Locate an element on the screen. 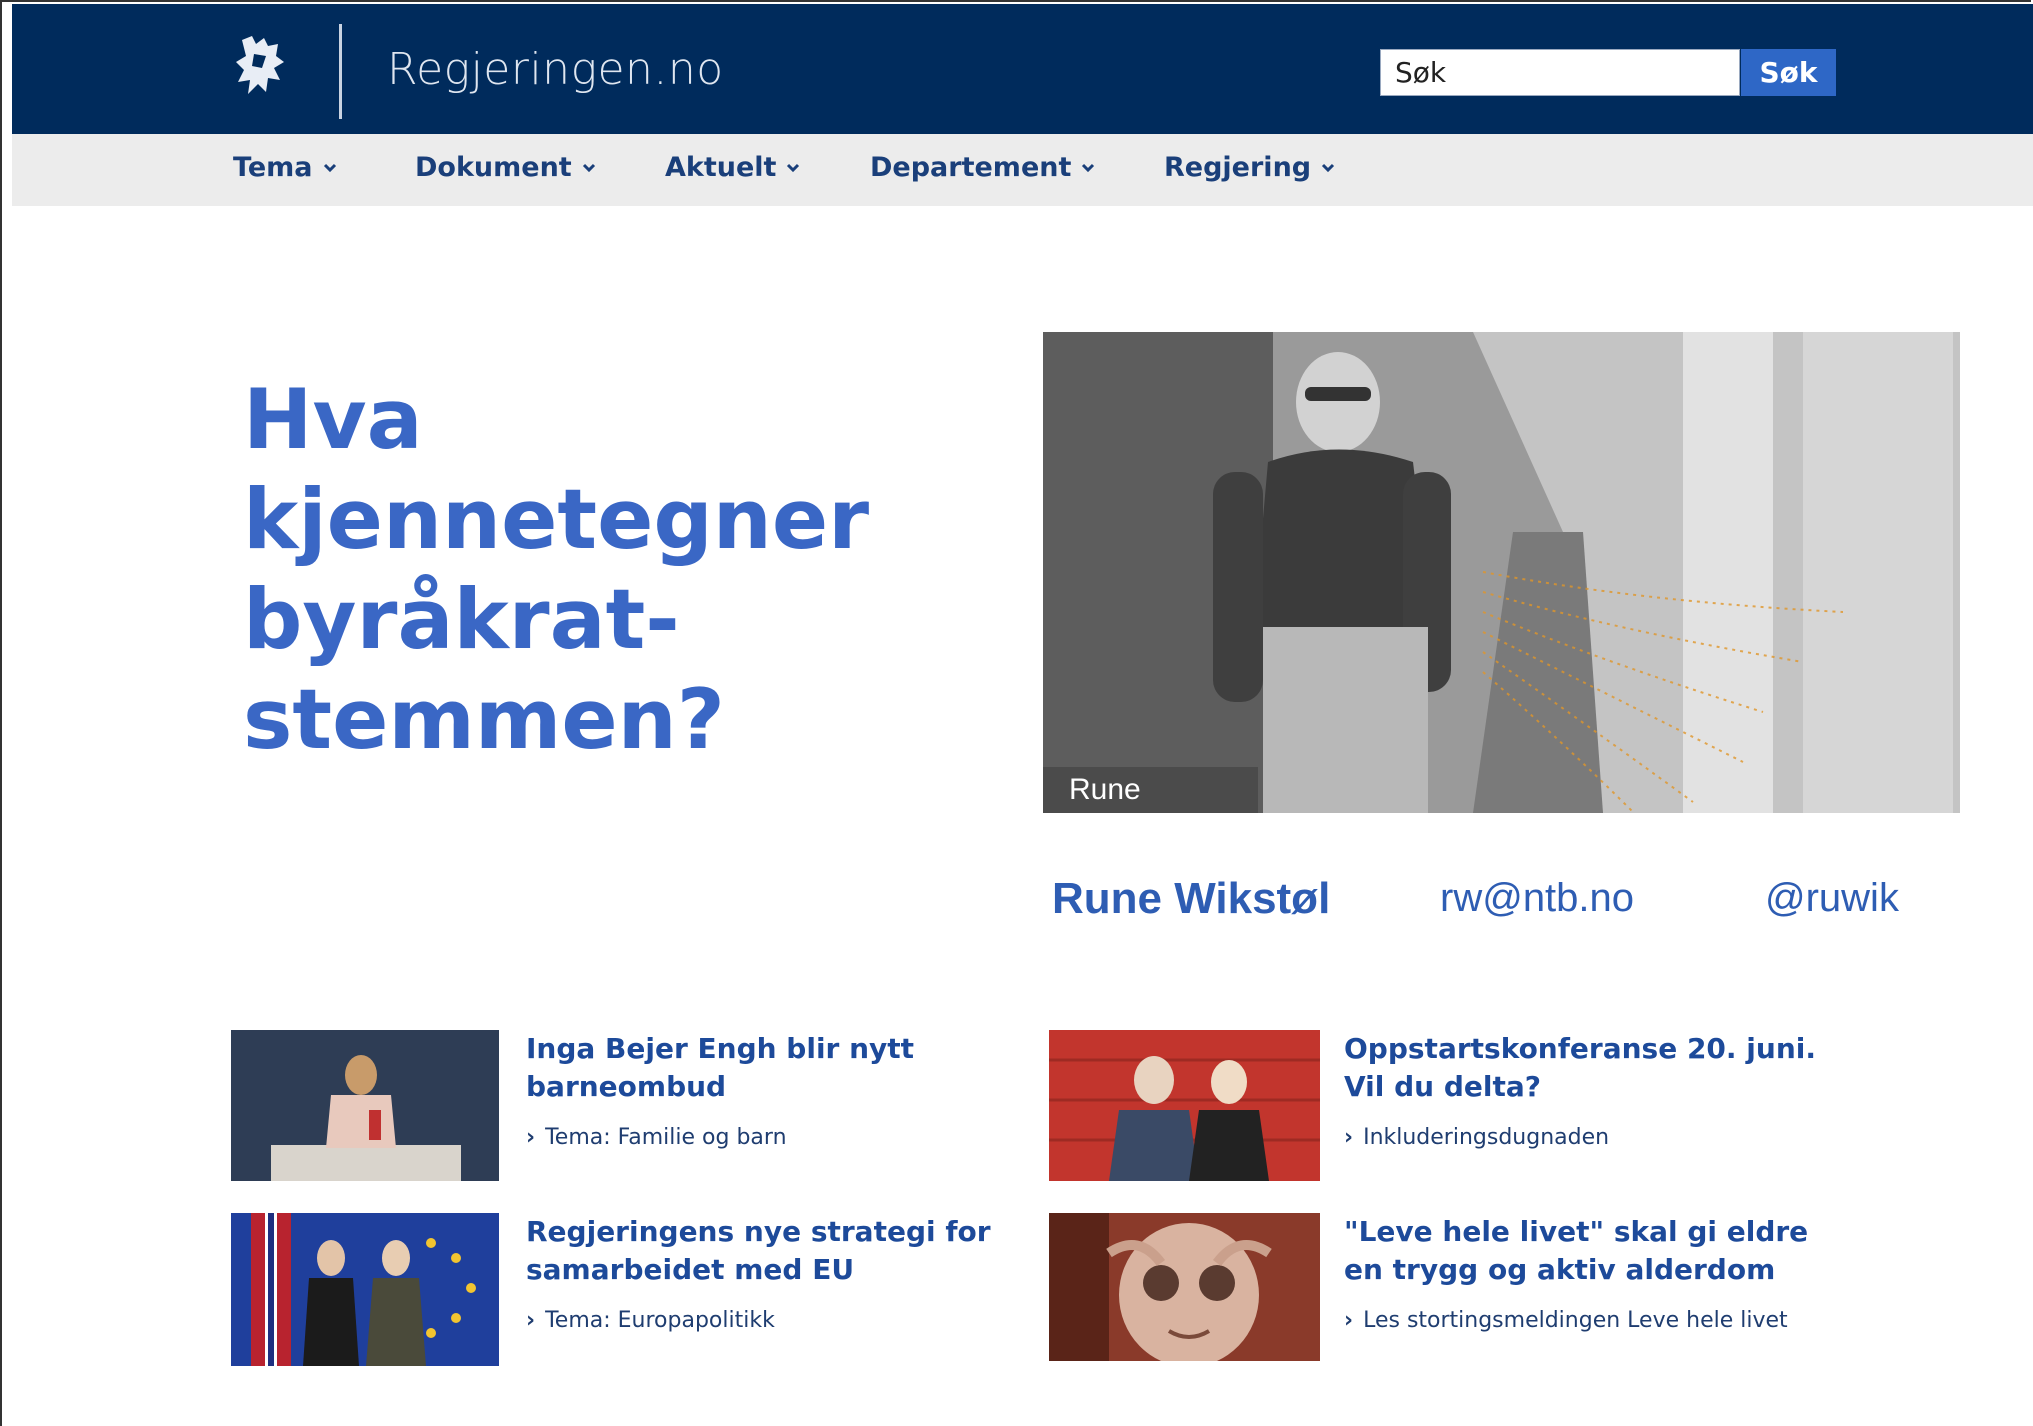  news-photo-press-conference is located at coordinates (365, 1105).